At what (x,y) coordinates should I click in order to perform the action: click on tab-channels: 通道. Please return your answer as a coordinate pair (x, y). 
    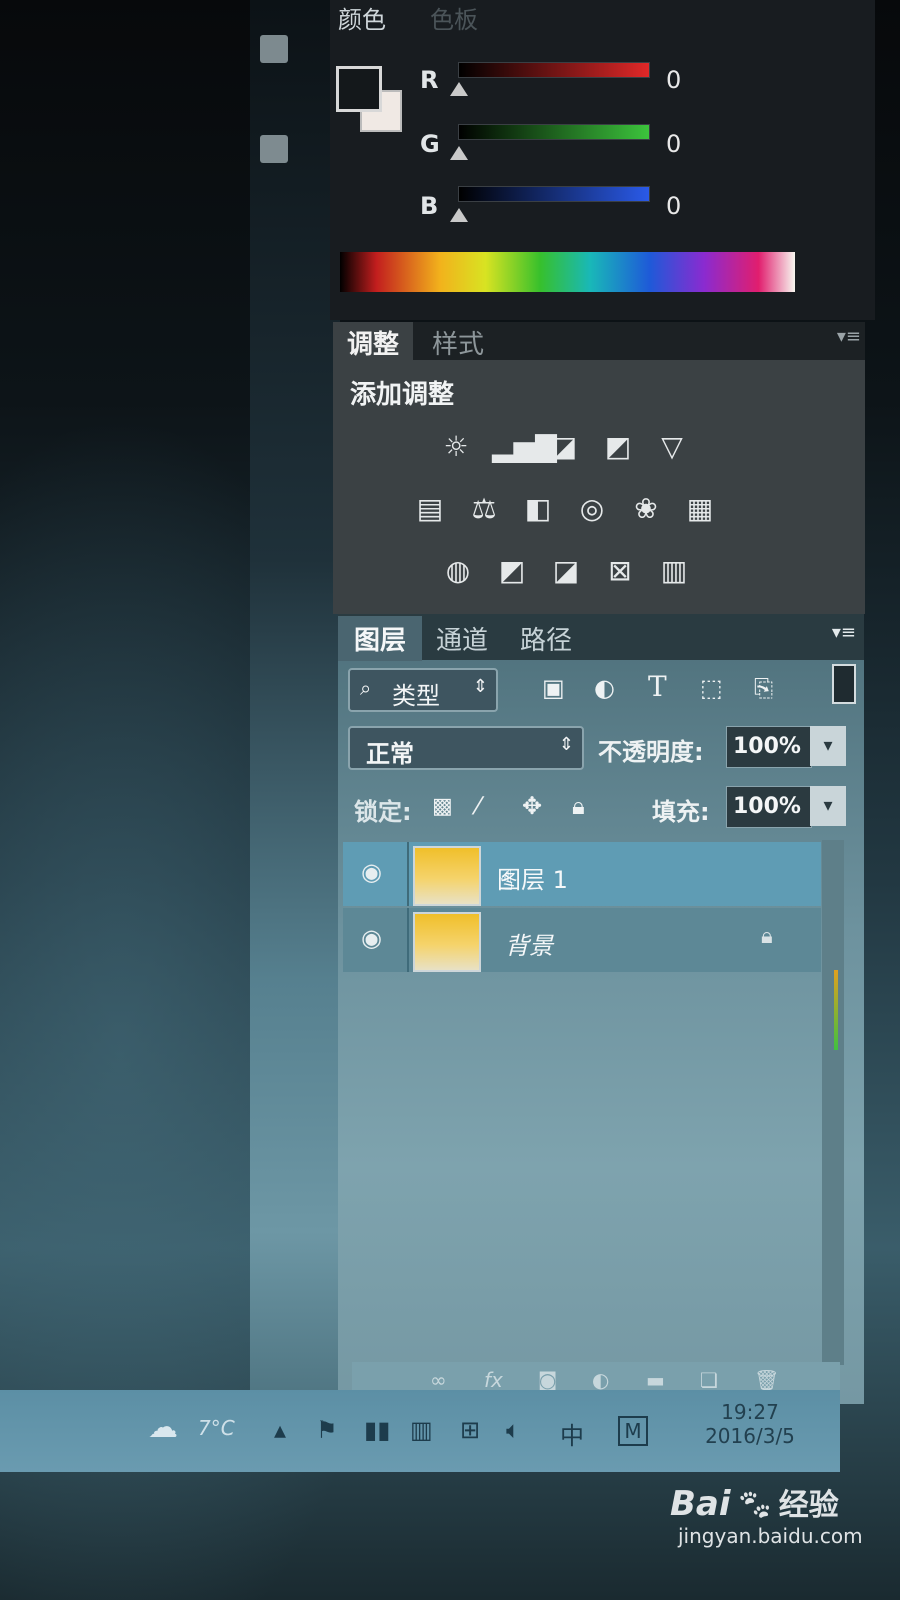
    Looking at the image, I should click on (462, 638).